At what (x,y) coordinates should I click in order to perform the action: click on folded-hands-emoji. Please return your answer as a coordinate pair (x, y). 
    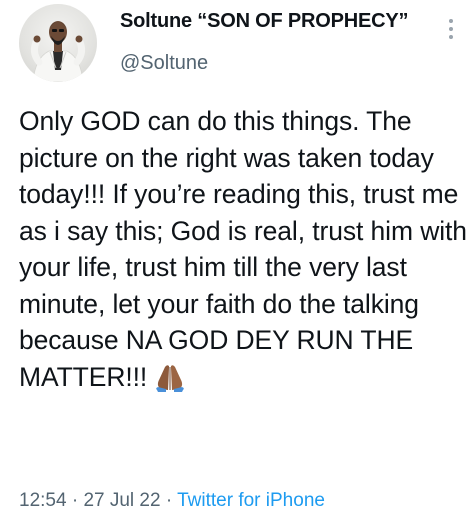
    Looking at the image, I should click on (170, 382).